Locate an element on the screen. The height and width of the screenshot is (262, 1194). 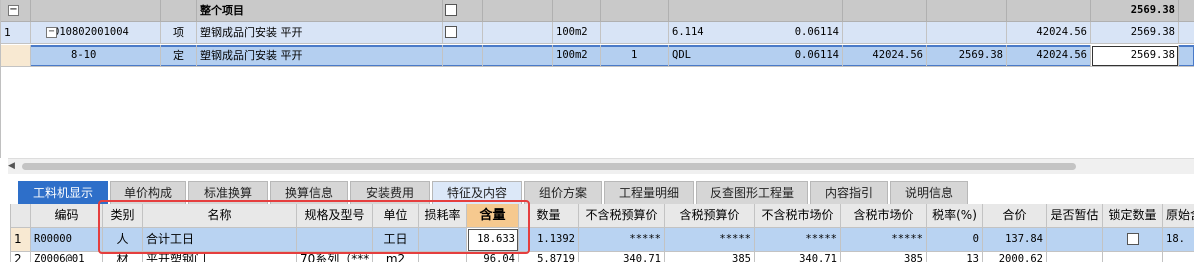
resource-code: Z0006@01 is located at coordinates (67, 257).